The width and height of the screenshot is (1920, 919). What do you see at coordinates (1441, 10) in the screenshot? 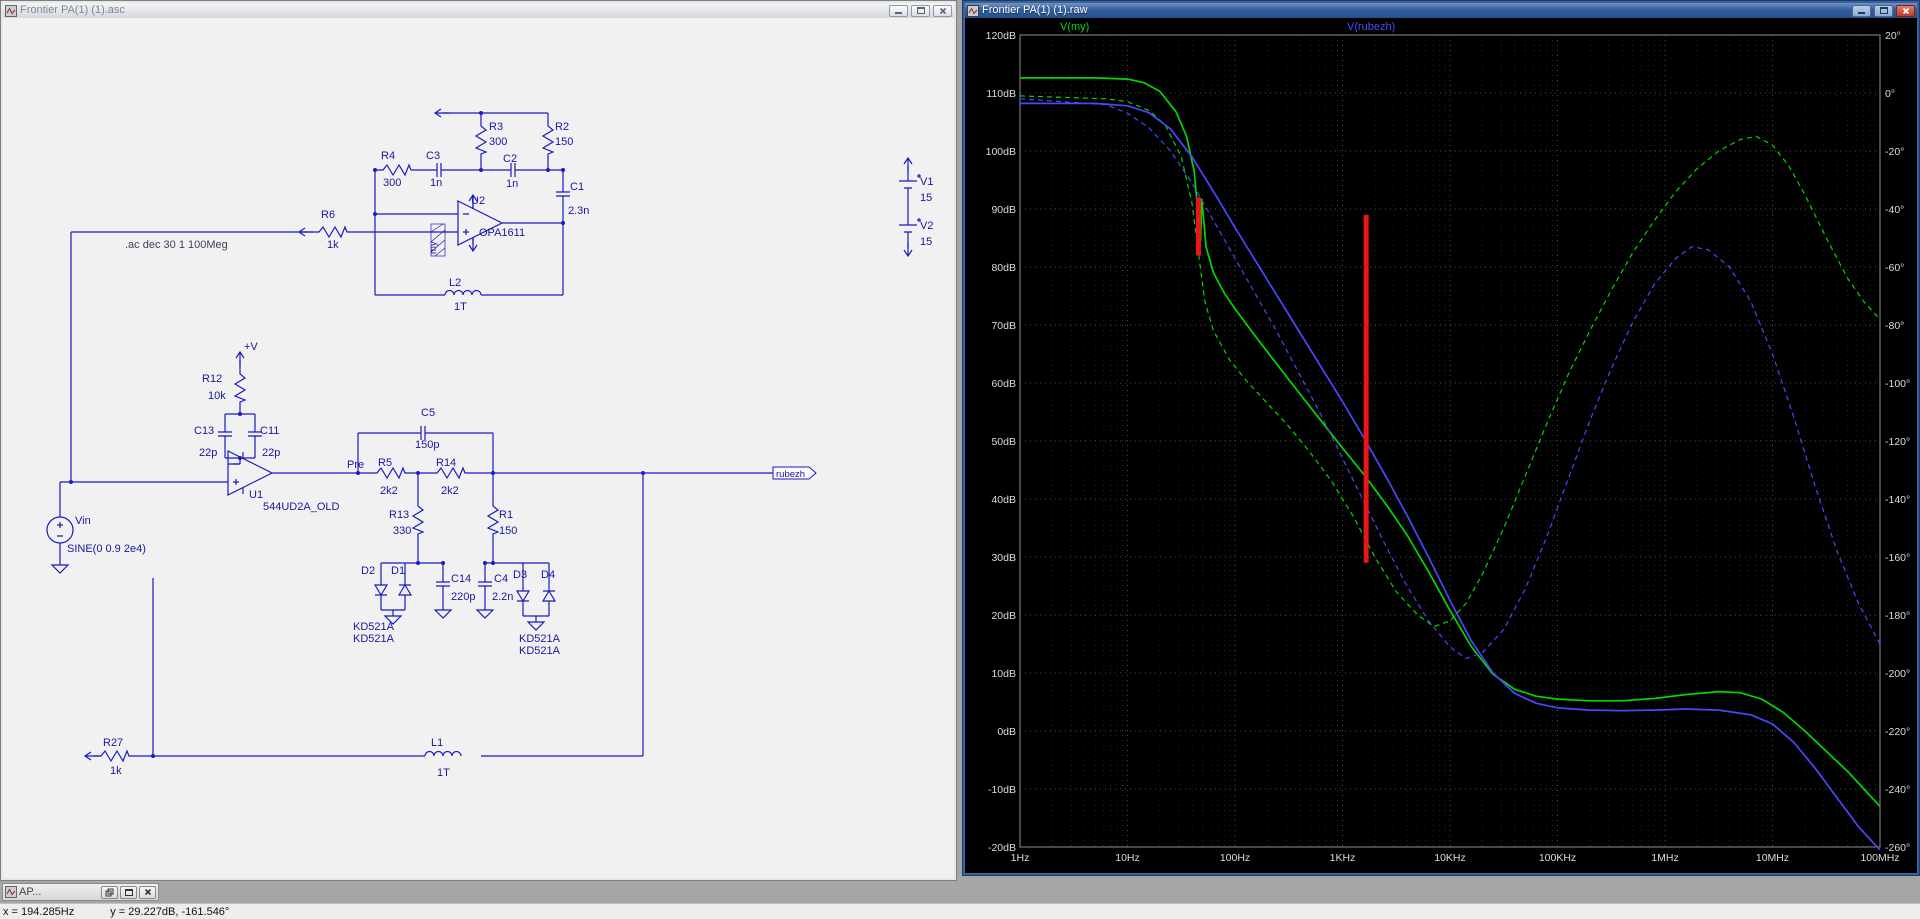
I see `waveform-window-titlebar: Frontier PA(1) (1).raw` at bounding box center [1441, 10].